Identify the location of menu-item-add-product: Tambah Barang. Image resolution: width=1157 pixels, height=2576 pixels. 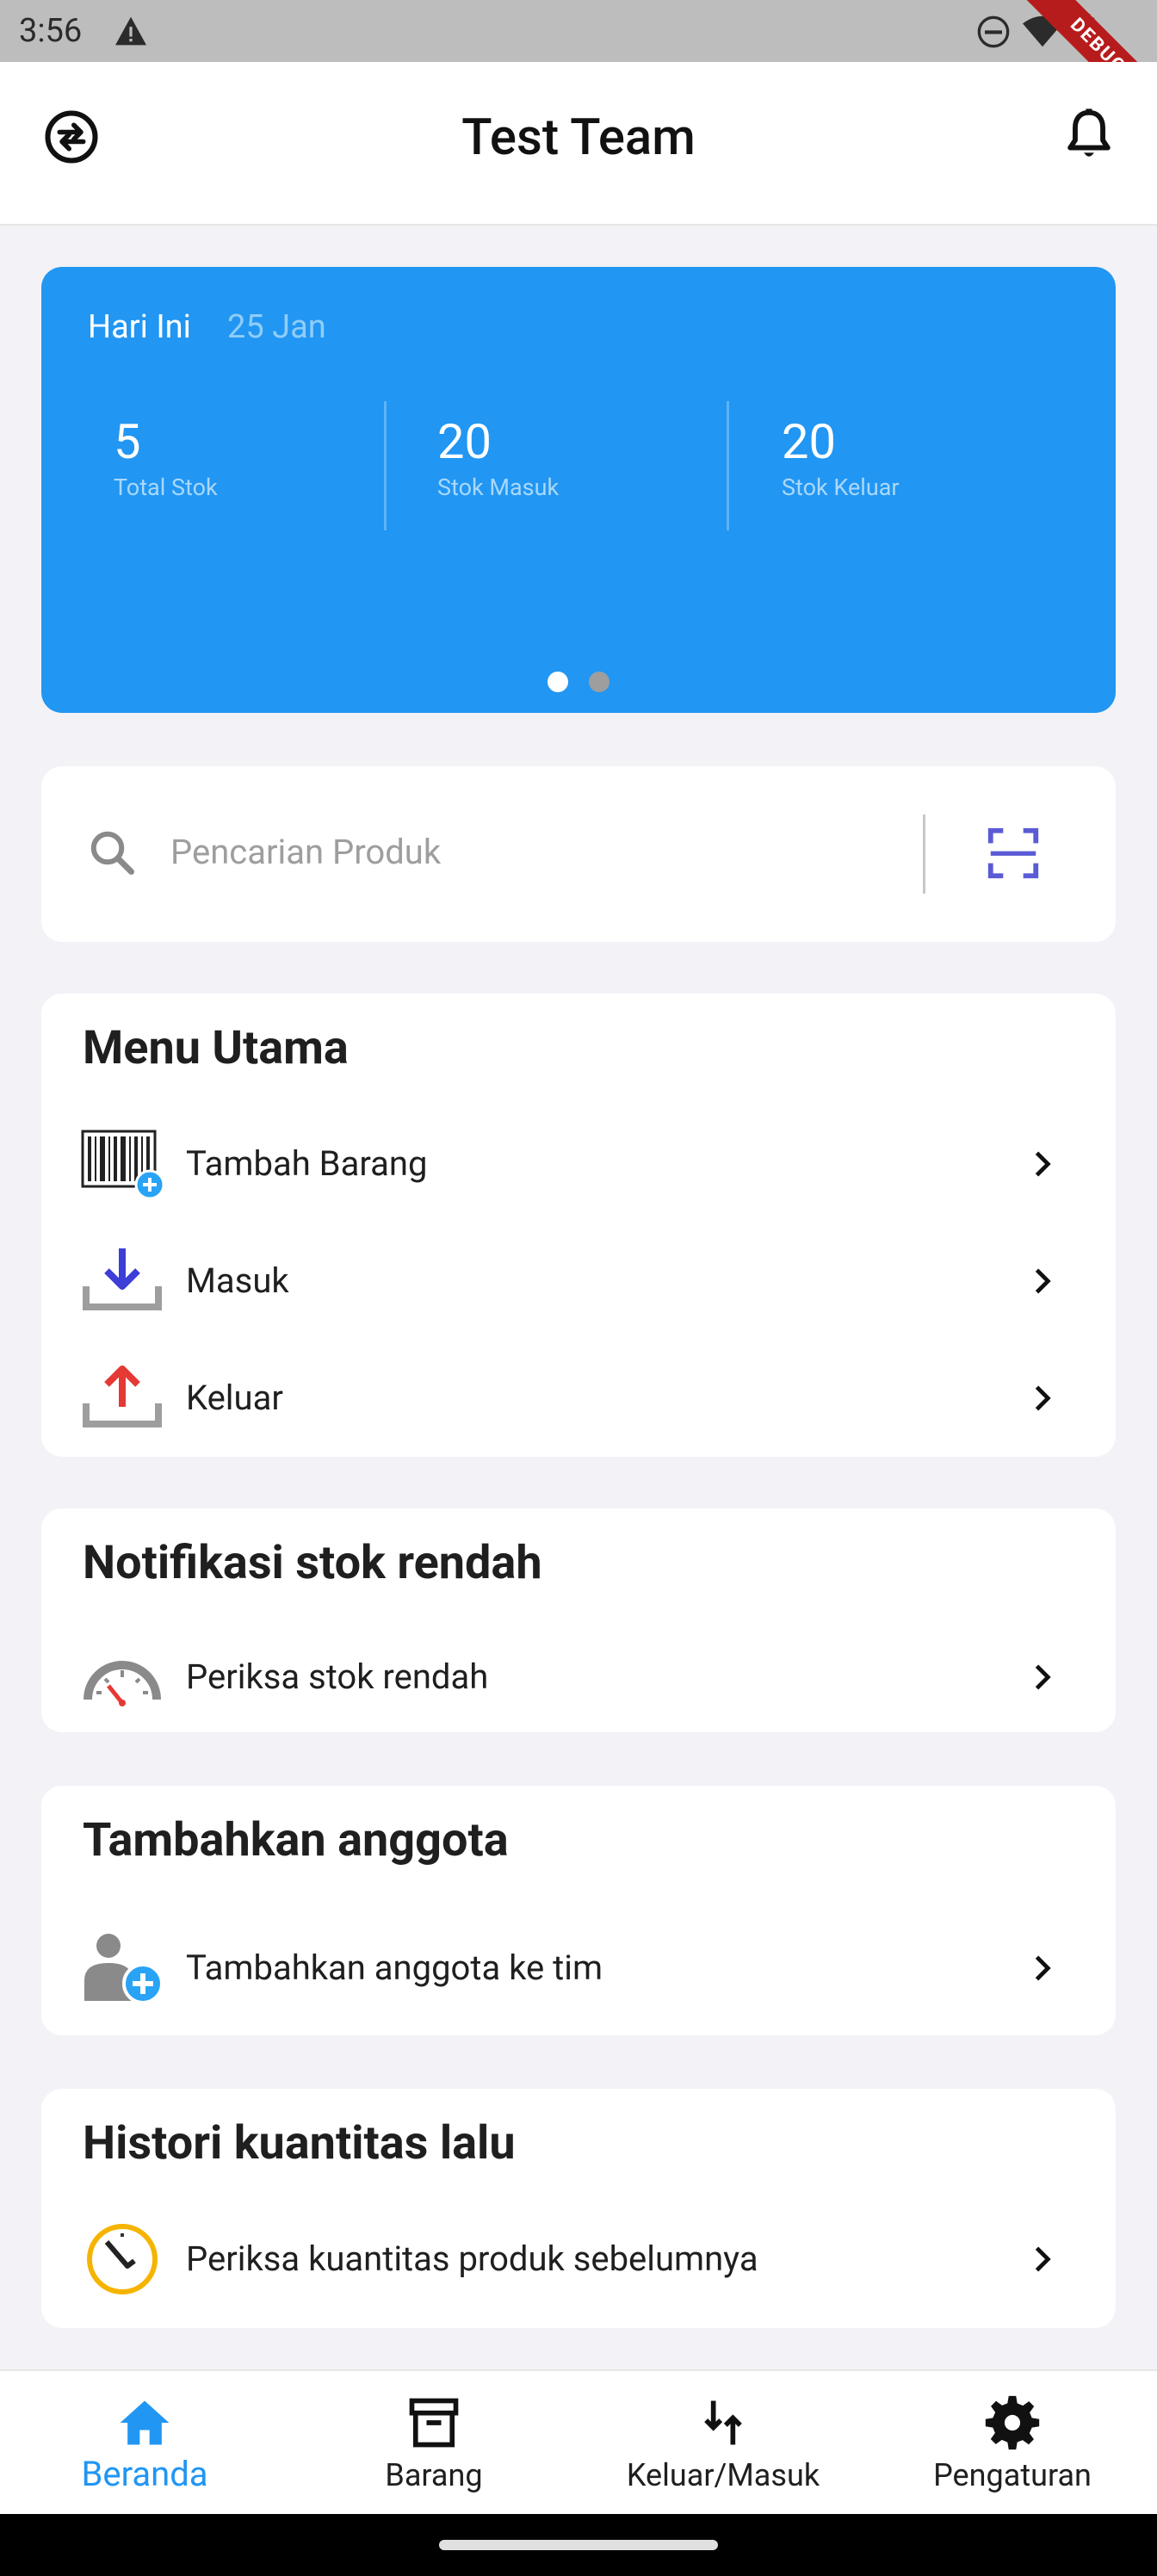
(579, 1163).